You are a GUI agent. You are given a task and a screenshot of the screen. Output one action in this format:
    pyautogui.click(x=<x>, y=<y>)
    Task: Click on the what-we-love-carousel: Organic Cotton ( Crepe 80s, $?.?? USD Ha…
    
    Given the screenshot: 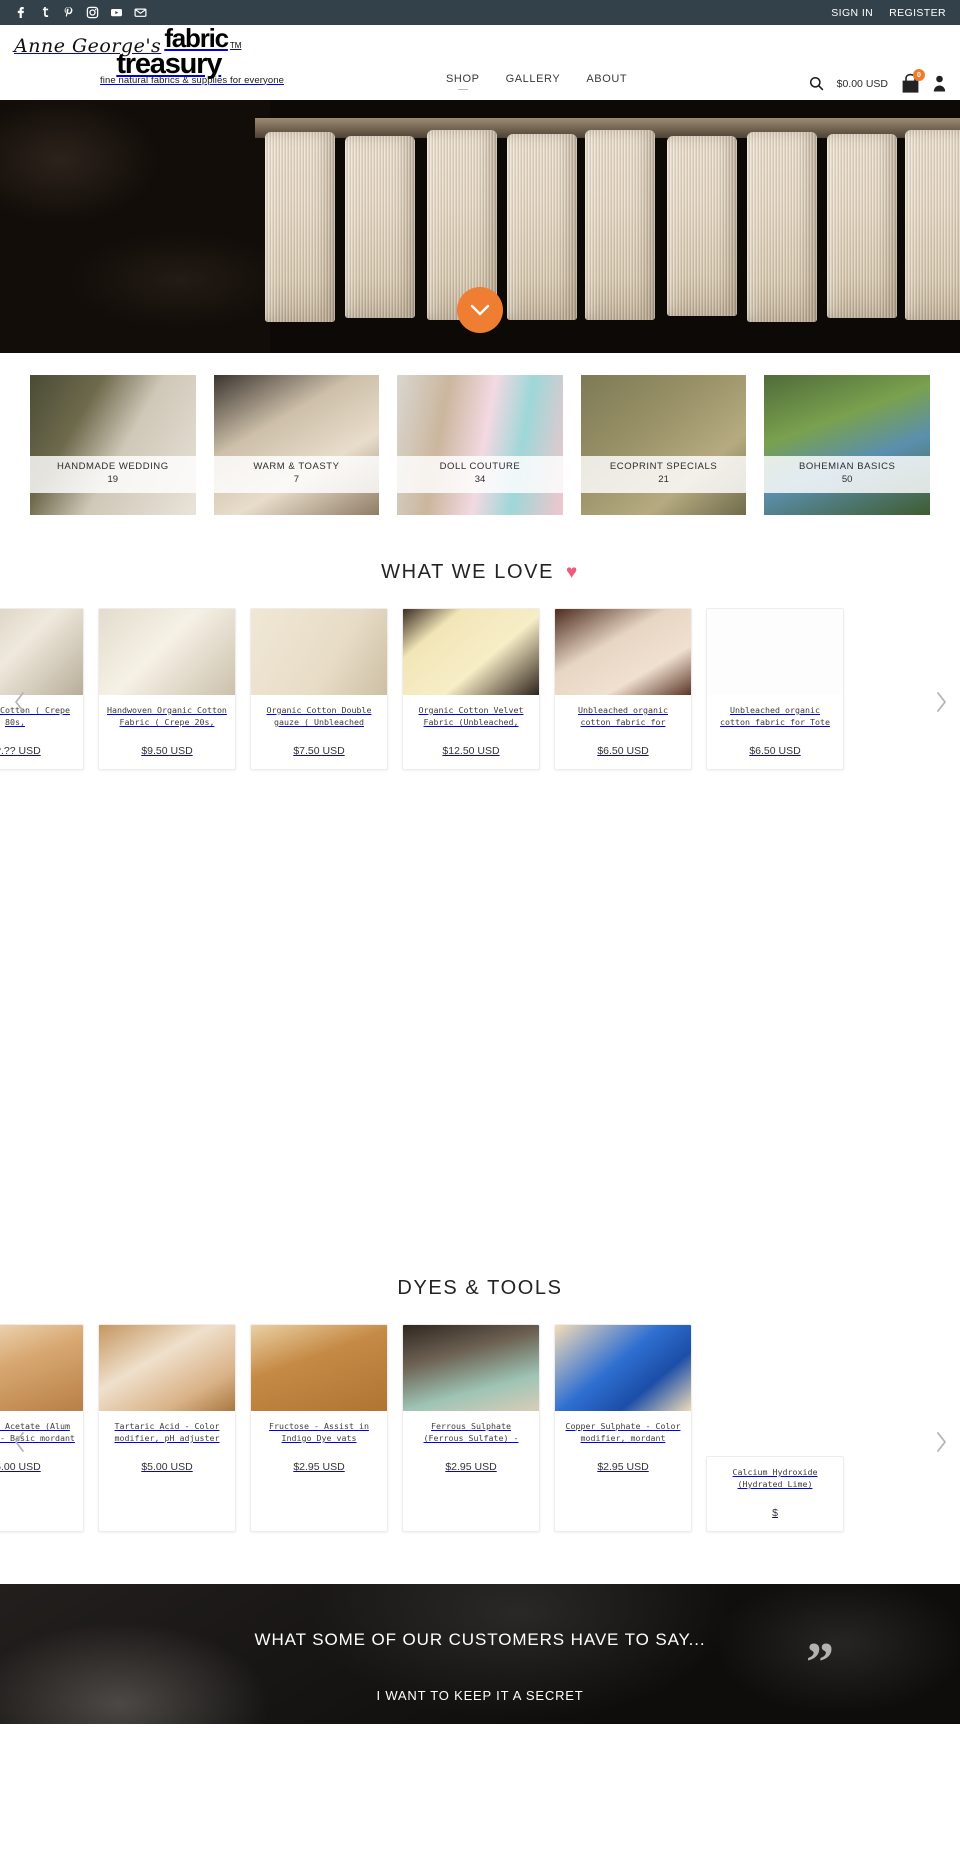 What is the action you would take?
    pyautogui.click(x=480, y=698)
    